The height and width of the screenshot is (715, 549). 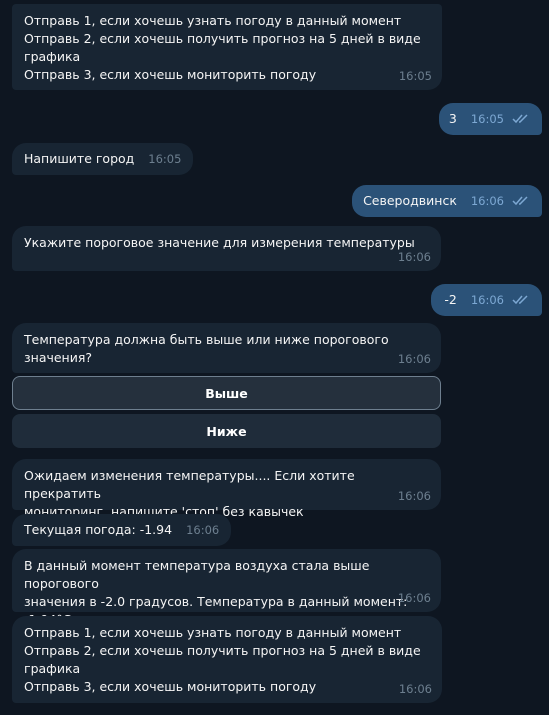 What do you see at coordinates (79, 158) in the screenshot?
I see `message-text: Напишите город` at bounding box center [79, 158].